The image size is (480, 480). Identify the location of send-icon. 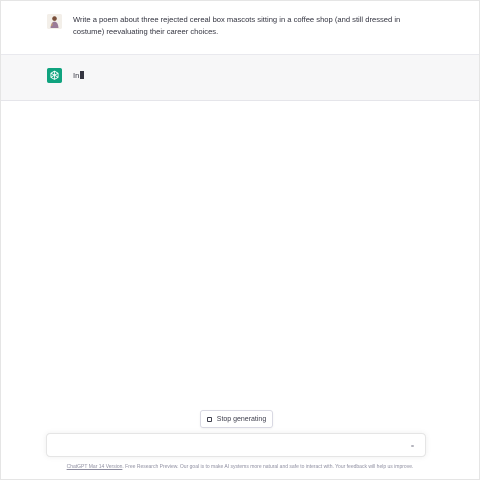
(412, 446).